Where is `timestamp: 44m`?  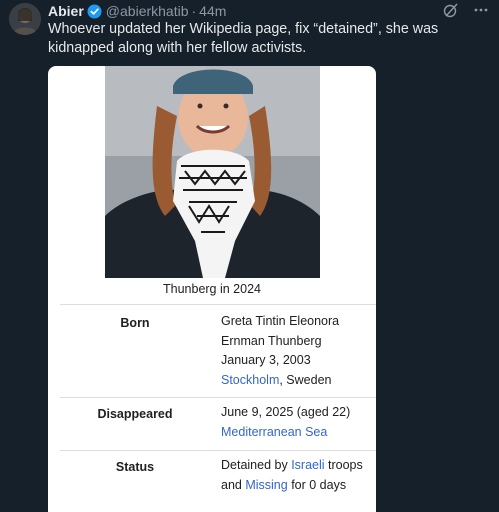 timestamp: 44m is located at coordinates (212, 11).